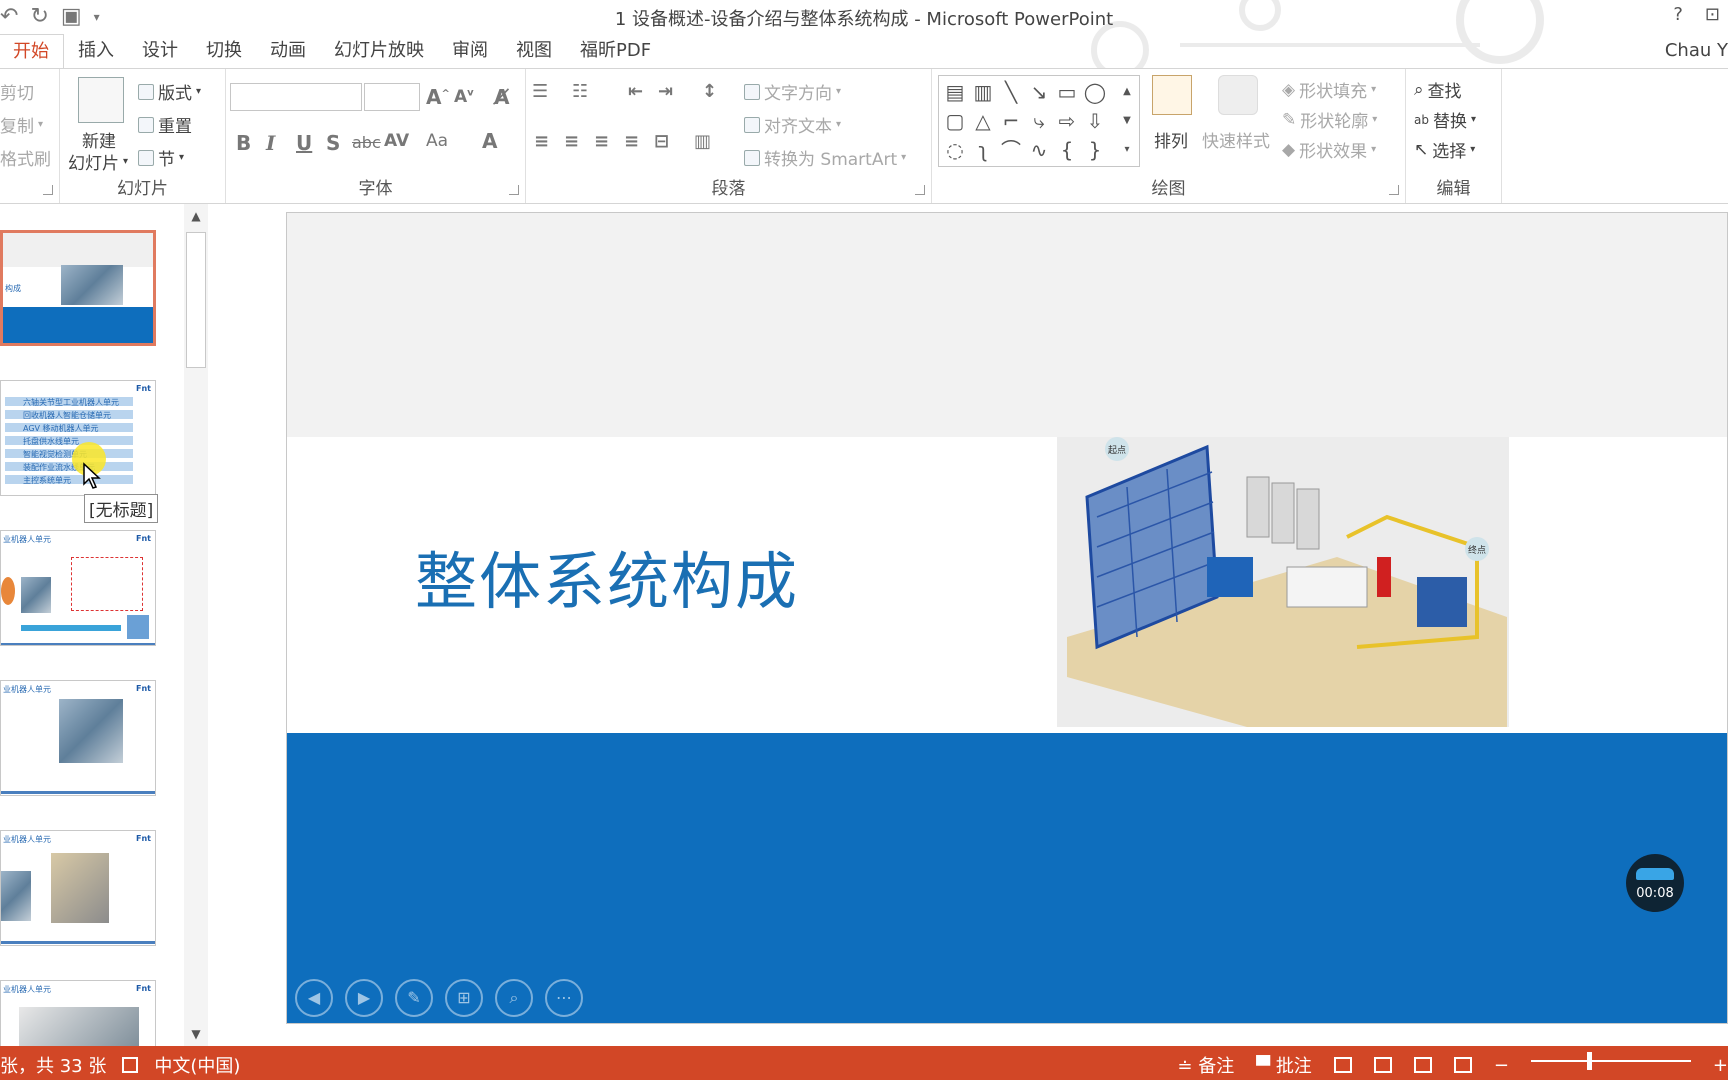  What do you see at coordinates (21, 124) in the screenshot?
I see `copy-button: 复制 ▾` at bounding box center [21, 124].